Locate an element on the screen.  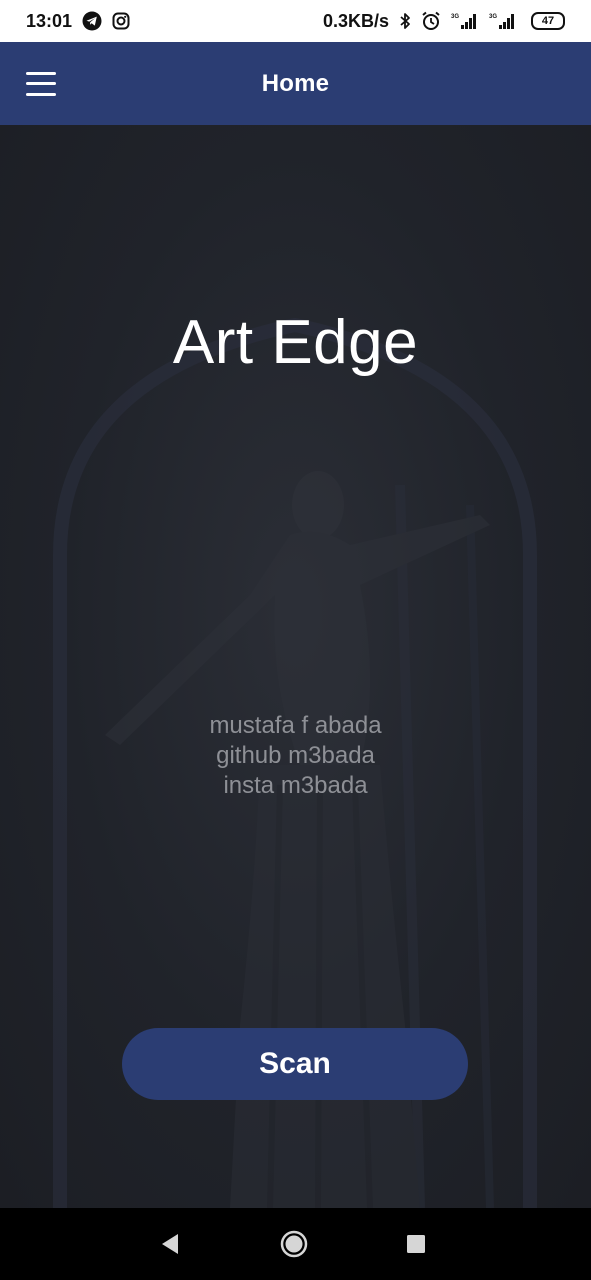
network-speed: 0.3KB/s is located at coordinates (355, 20).